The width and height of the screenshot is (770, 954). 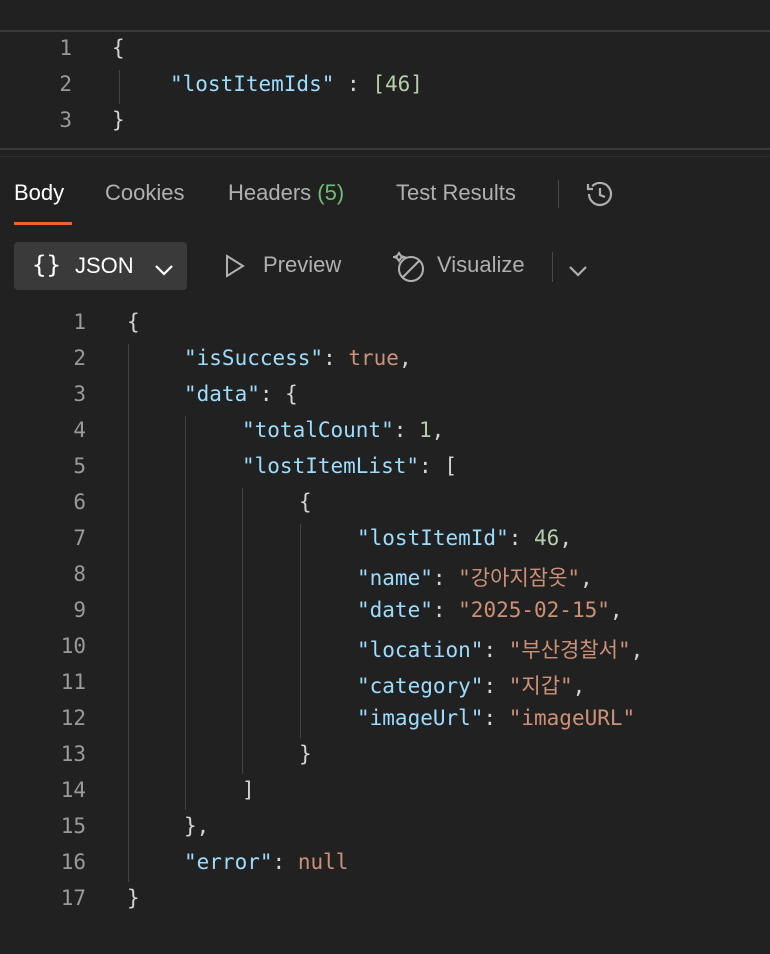 I want to click on play-icon, so click(x=235, y=269).